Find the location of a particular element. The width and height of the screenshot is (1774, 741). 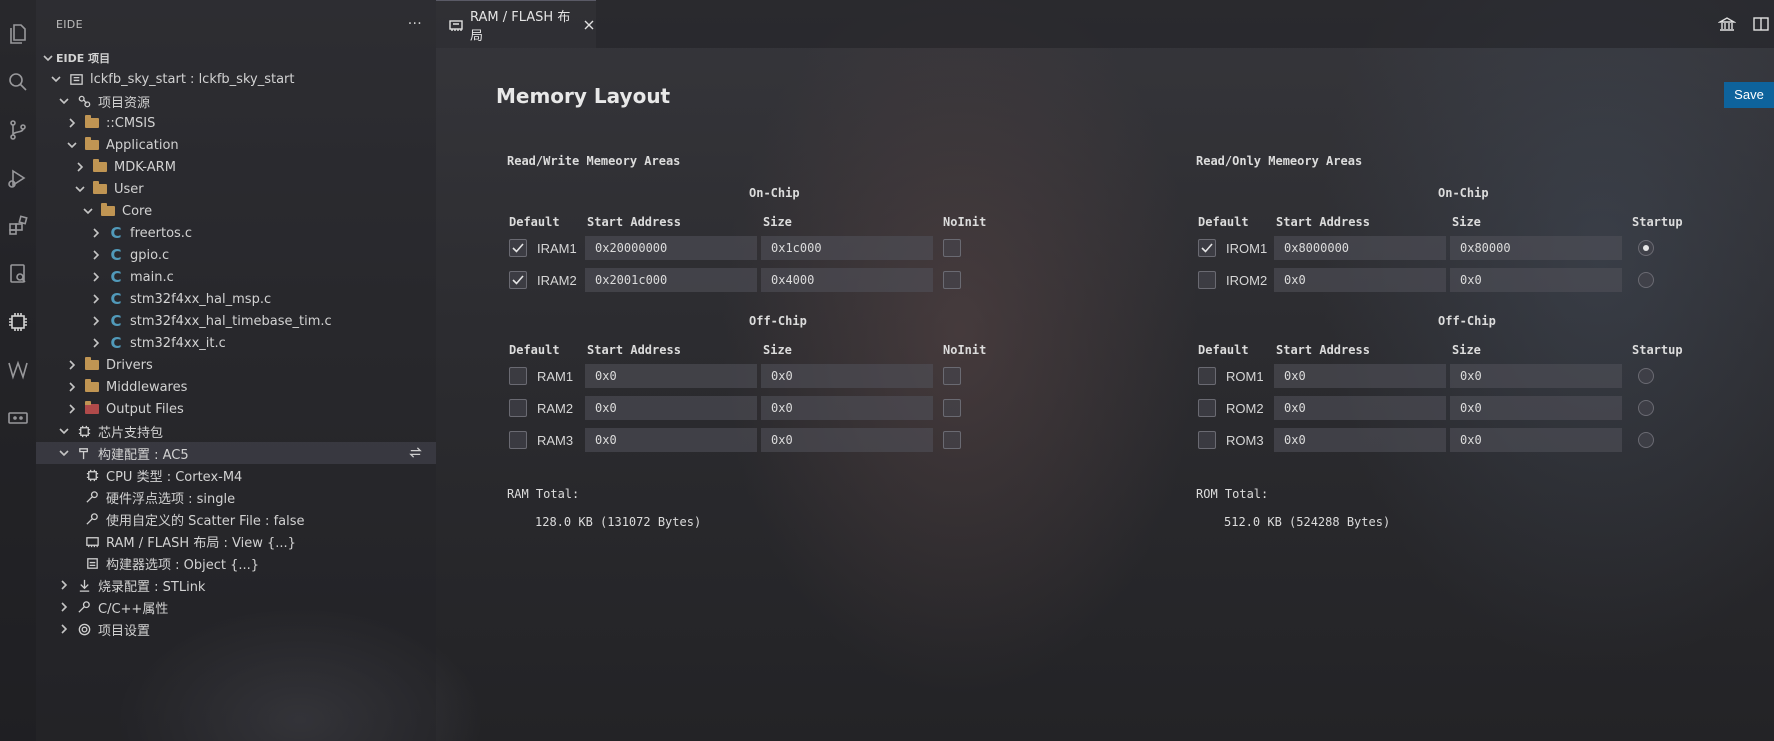

tree-item: CPU 类型 : Cortex-M4 is located at coordinates (236, 475).